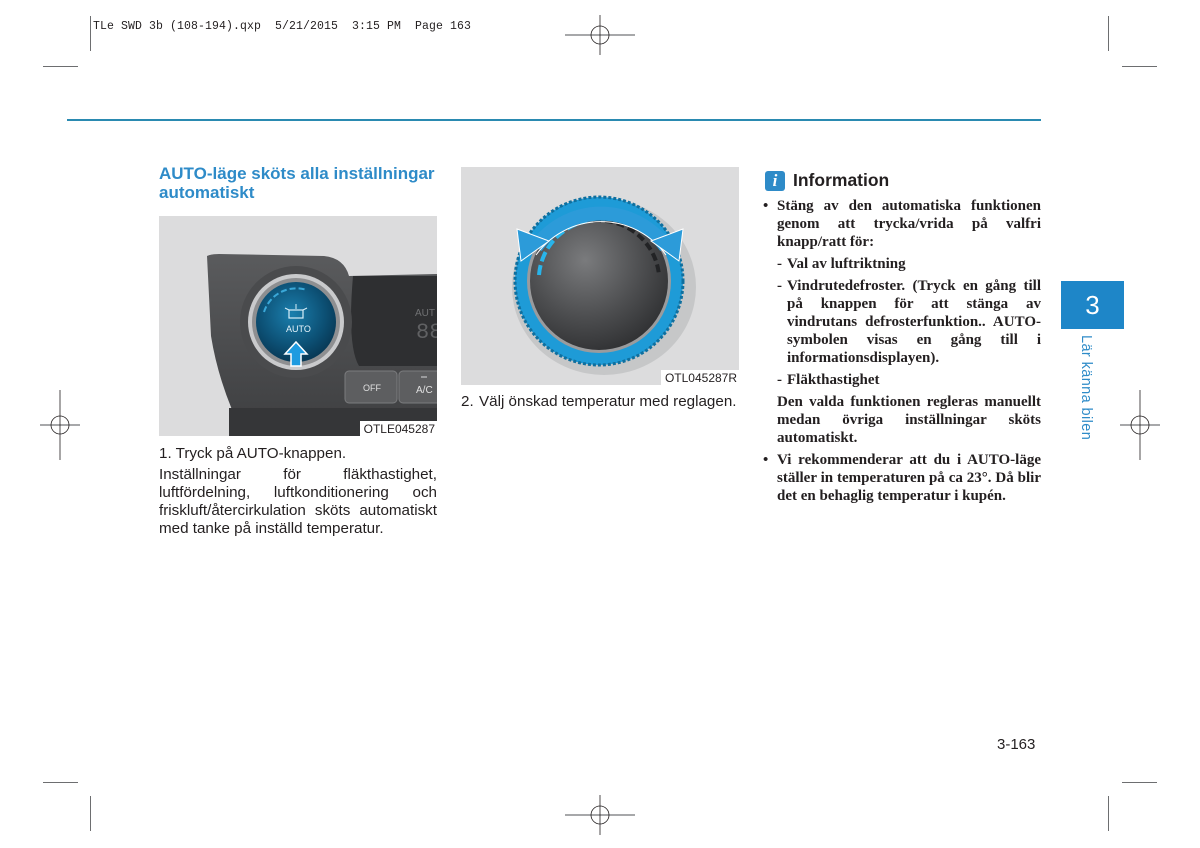 This screenshot has height=848, width=1200. Describe the element at coordinates (846, 264) in the screenshot. I see `info-sub-1: Val av luftriktning` at that location.